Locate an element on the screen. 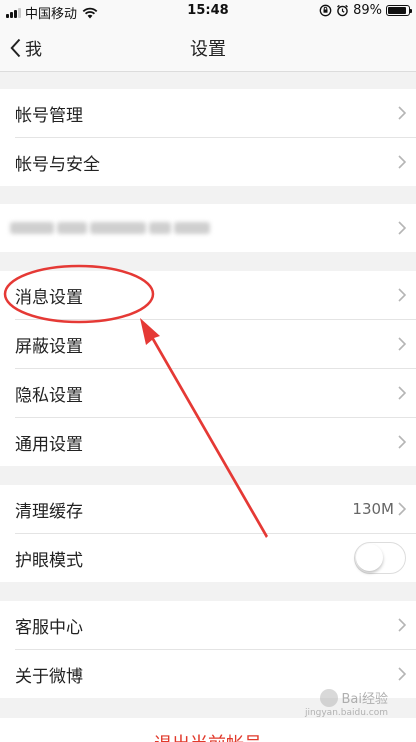 This screenshot has width=416, height=742. row-label: 屏蔽设置 is located at coordinates (49, 346).